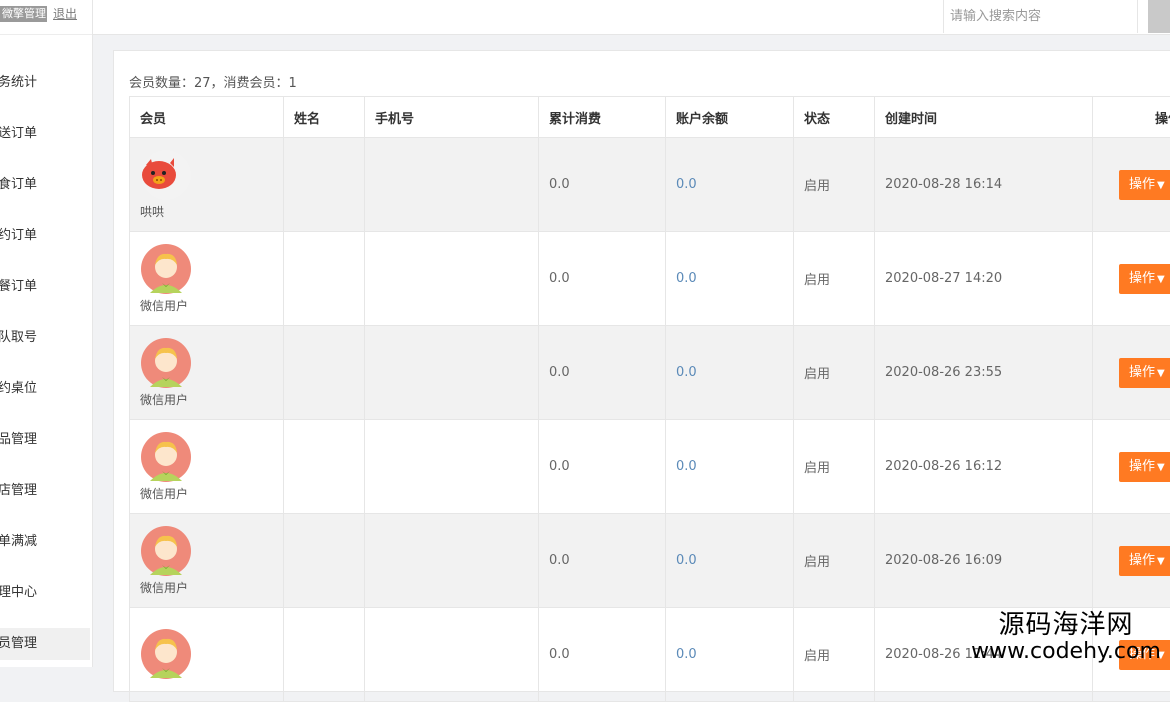 This screenshot has width=1170, height=702. What do you see at coordinates (207, 185) in the screenshot?
I see `member-cell: 哄哄` at bounding box center [207, 185].